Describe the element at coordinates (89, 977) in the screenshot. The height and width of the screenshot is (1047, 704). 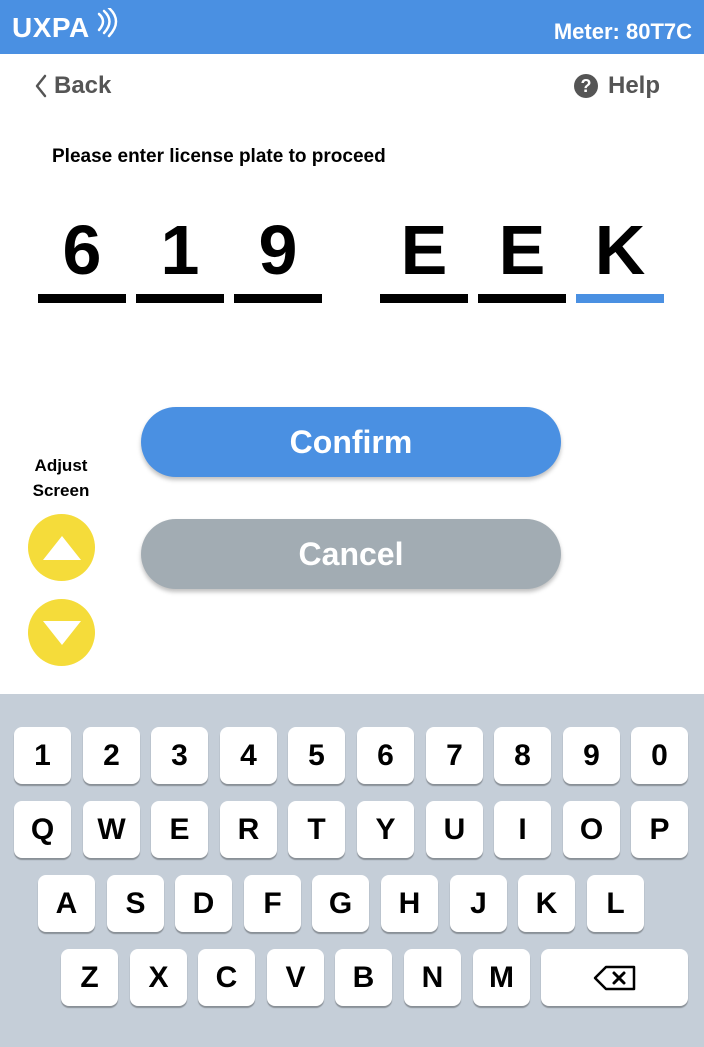
I see `key: Z` at that location.